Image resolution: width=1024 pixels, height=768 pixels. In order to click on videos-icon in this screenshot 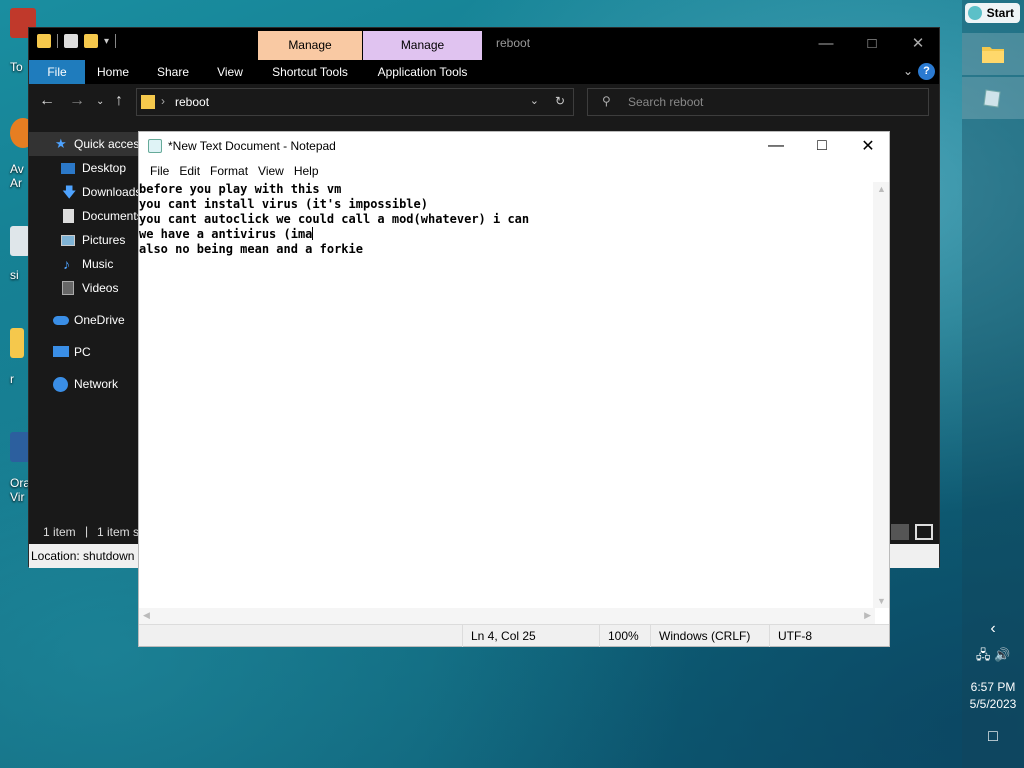, I will do `click(68, 288)`.